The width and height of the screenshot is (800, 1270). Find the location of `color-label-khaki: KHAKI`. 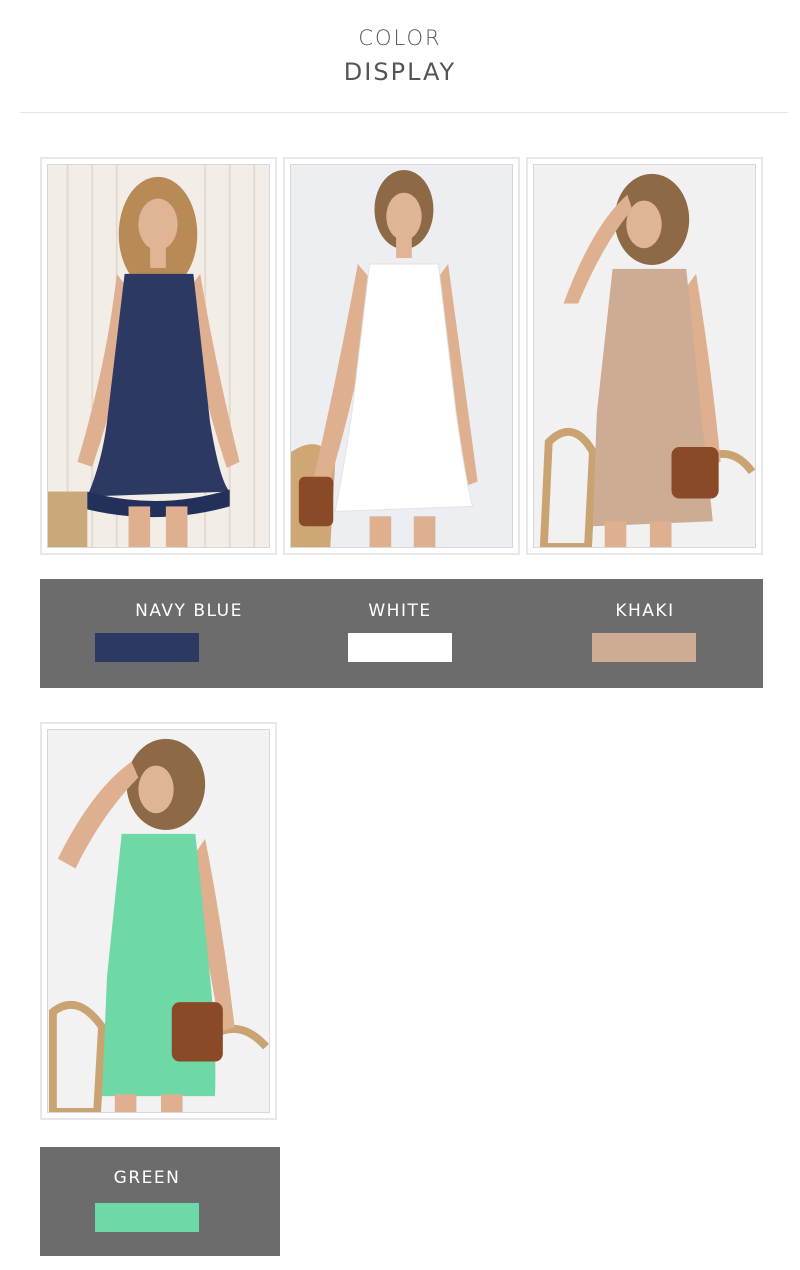

color-label-khaki: KHAKI is located at coordinates (645, 611).